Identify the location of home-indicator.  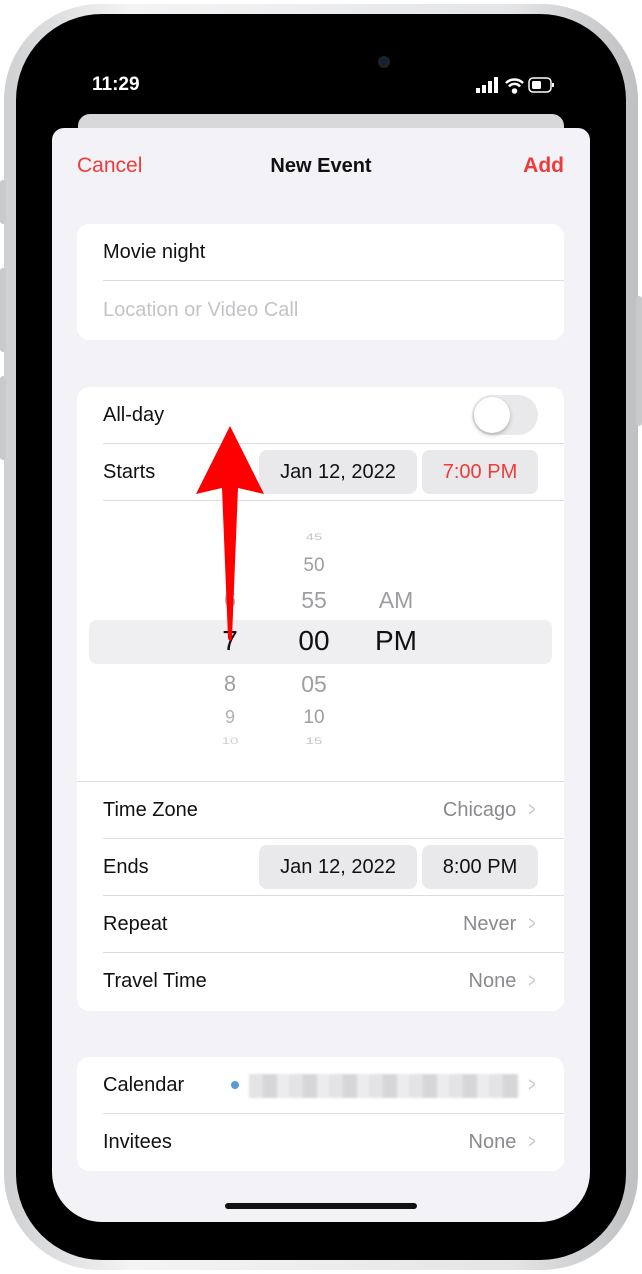
(321, 1206).